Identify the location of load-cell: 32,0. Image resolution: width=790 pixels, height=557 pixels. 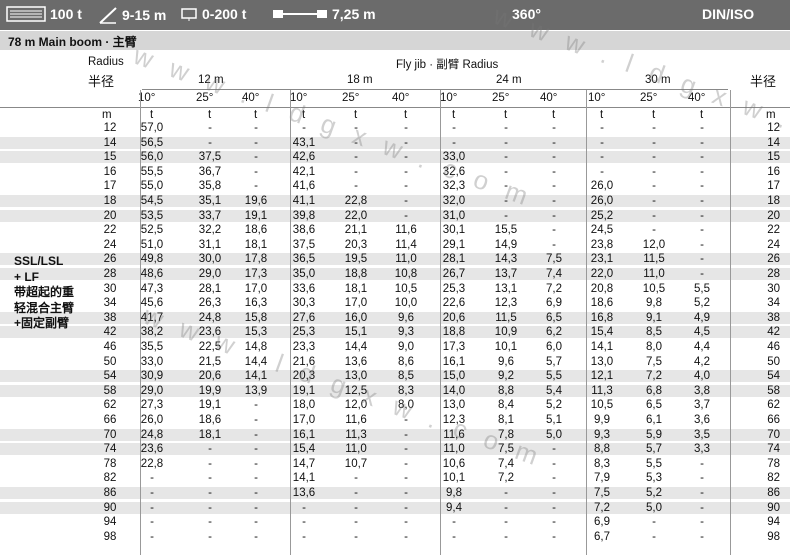
(454, 201).